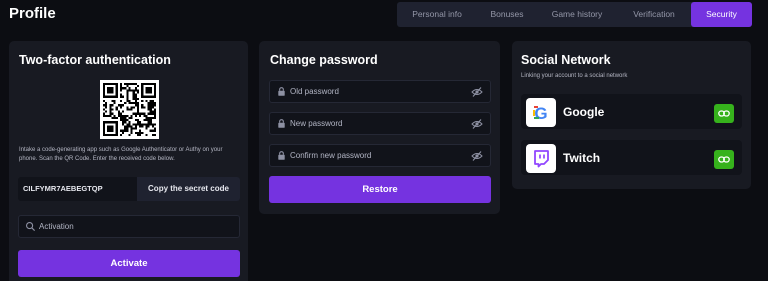 The height and width of the screenshot is (281, 768). I want to click on secret-code-box: CILFYMR7AEBEGTQP Copy the secret code, so click(129, 189).